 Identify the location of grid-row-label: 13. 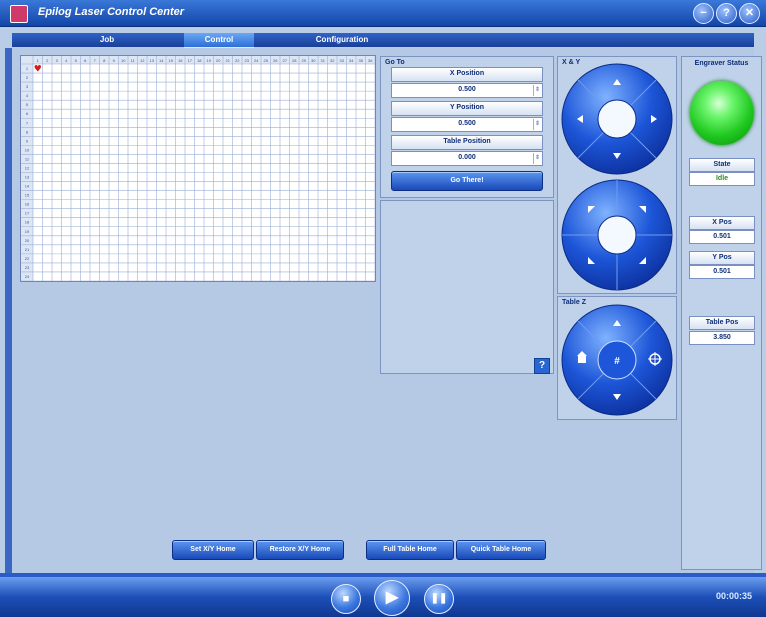
(27, 177).